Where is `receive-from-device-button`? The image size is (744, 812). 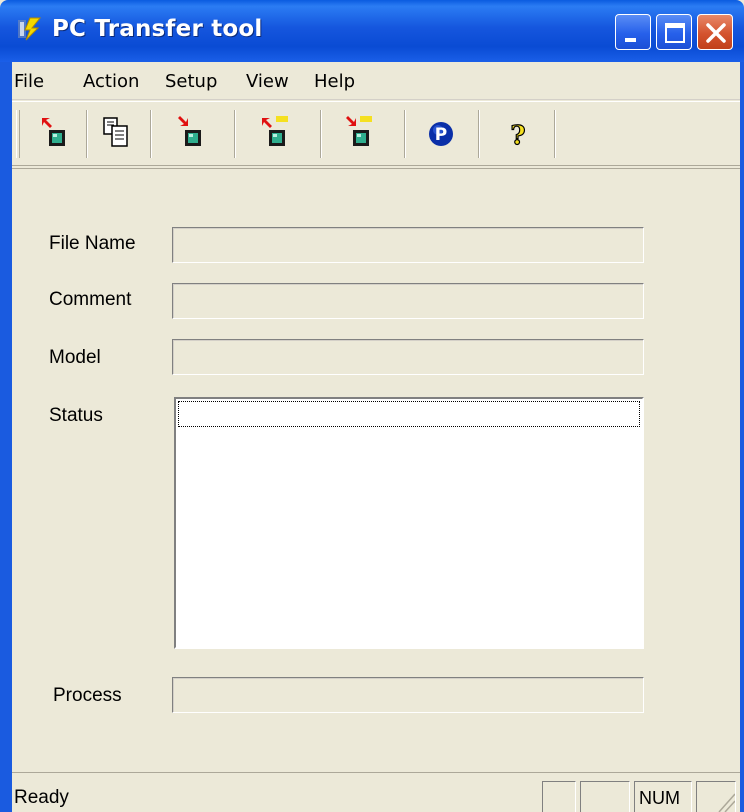 receive-from-device-button is located at coordinates (191, 134).